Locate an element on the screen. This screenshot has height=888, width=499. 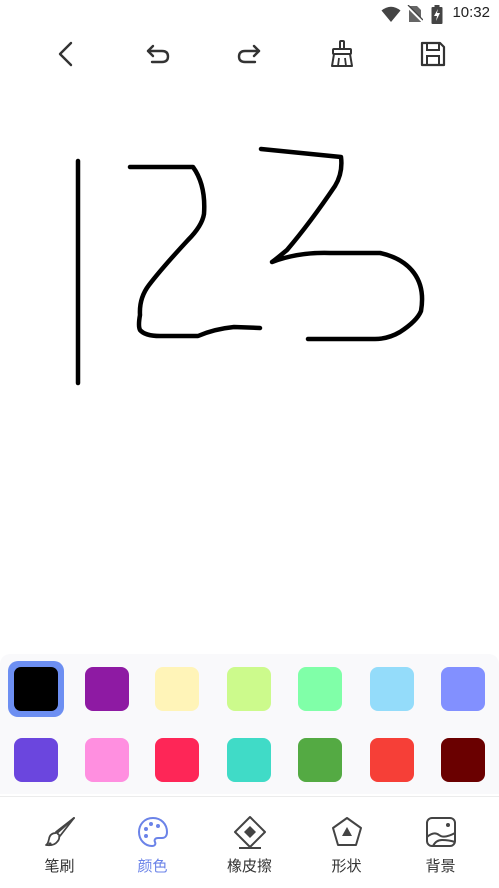
bottom-nav: 笔刷 颜色 橡皮擦 形状 背景 is located at coordinates (249, 842).